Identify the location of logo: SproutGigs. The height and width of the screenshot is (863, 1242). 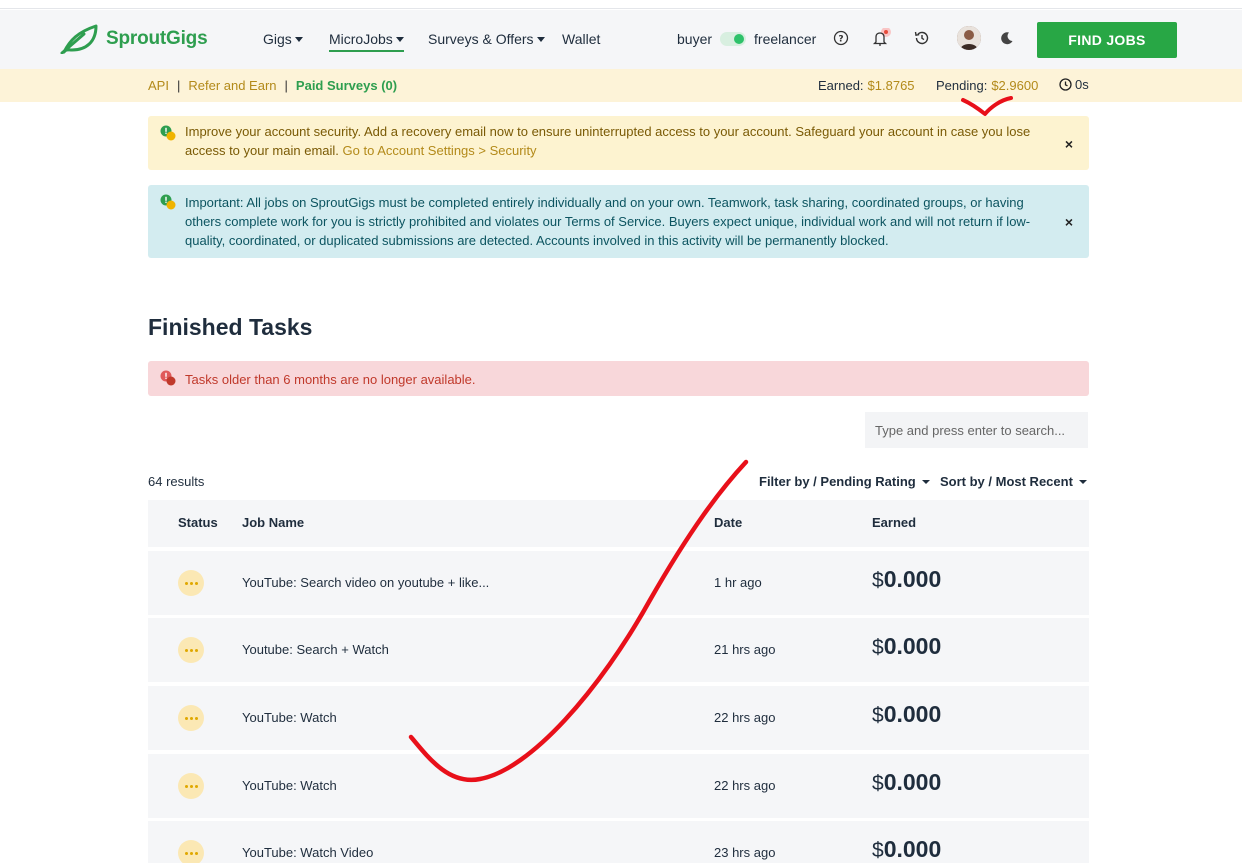
(134, 39).